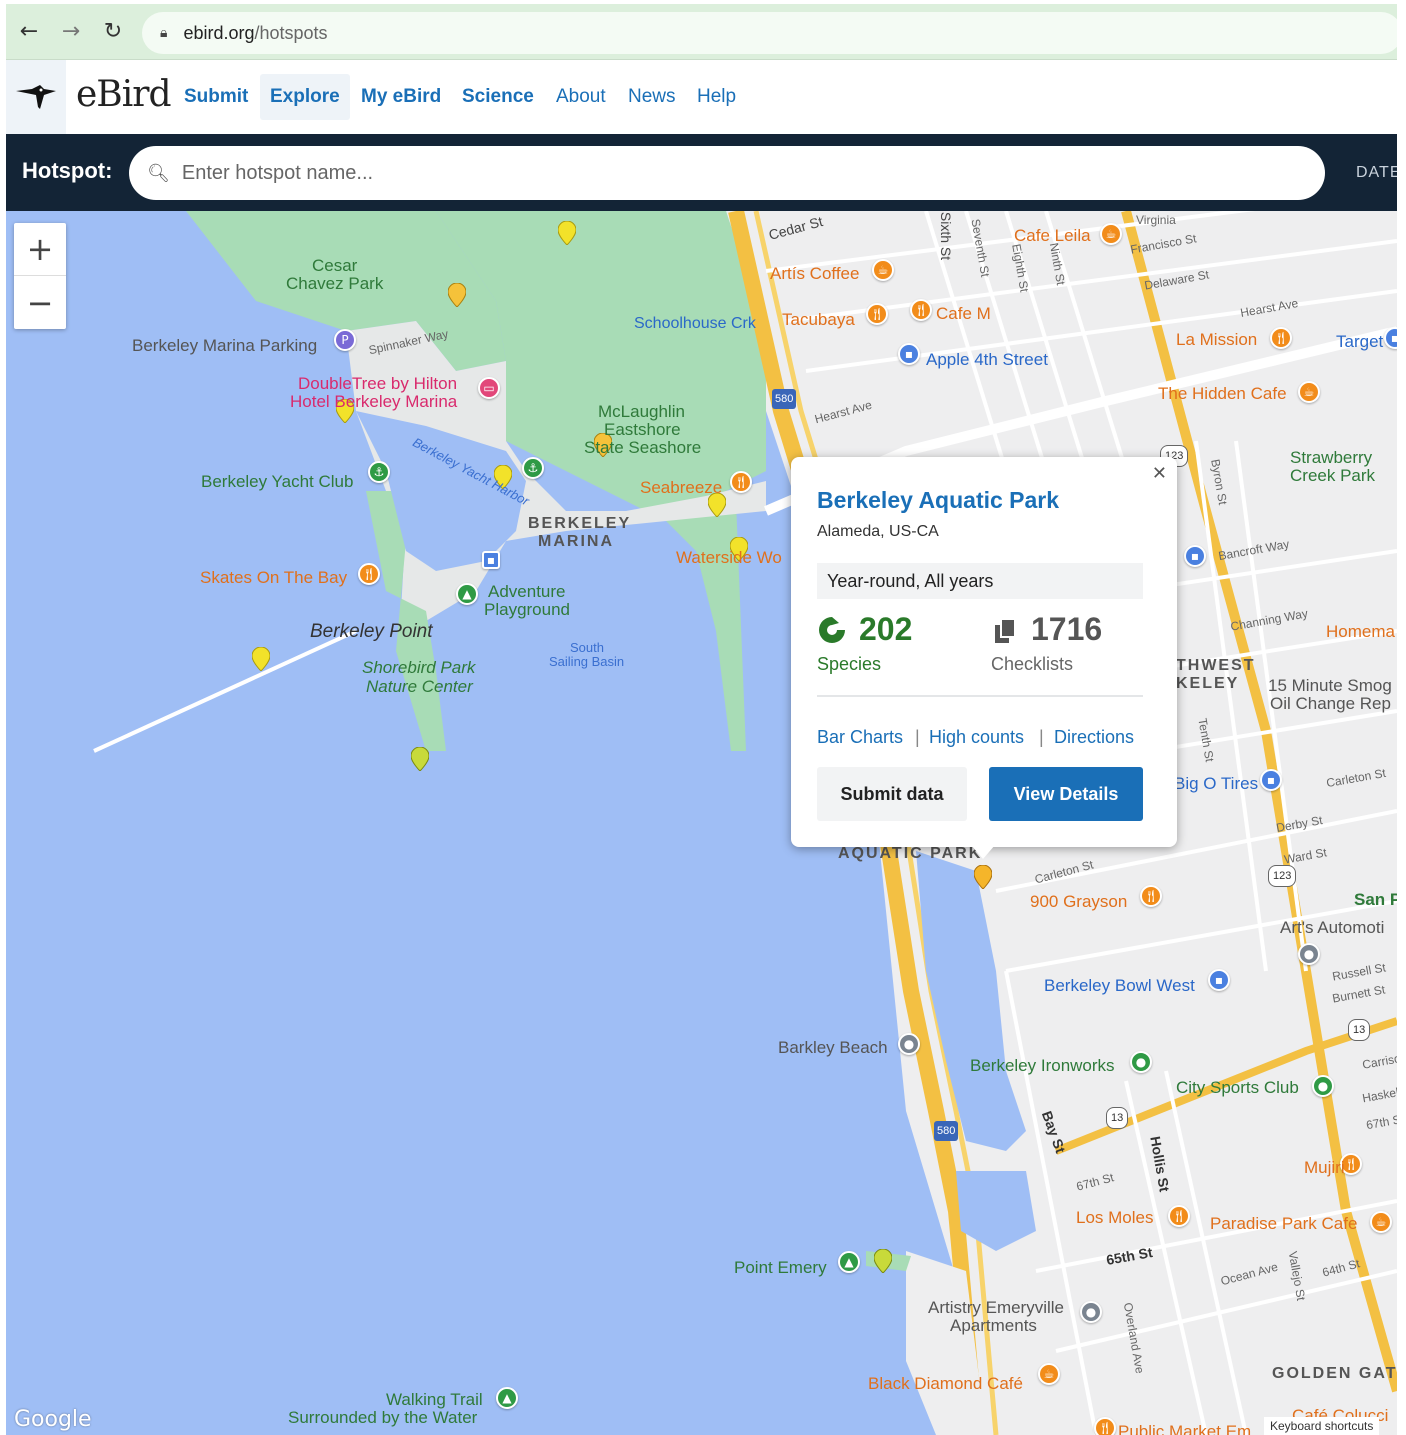 The height and width of the screenshot is (1435, 1406). I want to click on transit-icon: ▪, so click(491, 560).